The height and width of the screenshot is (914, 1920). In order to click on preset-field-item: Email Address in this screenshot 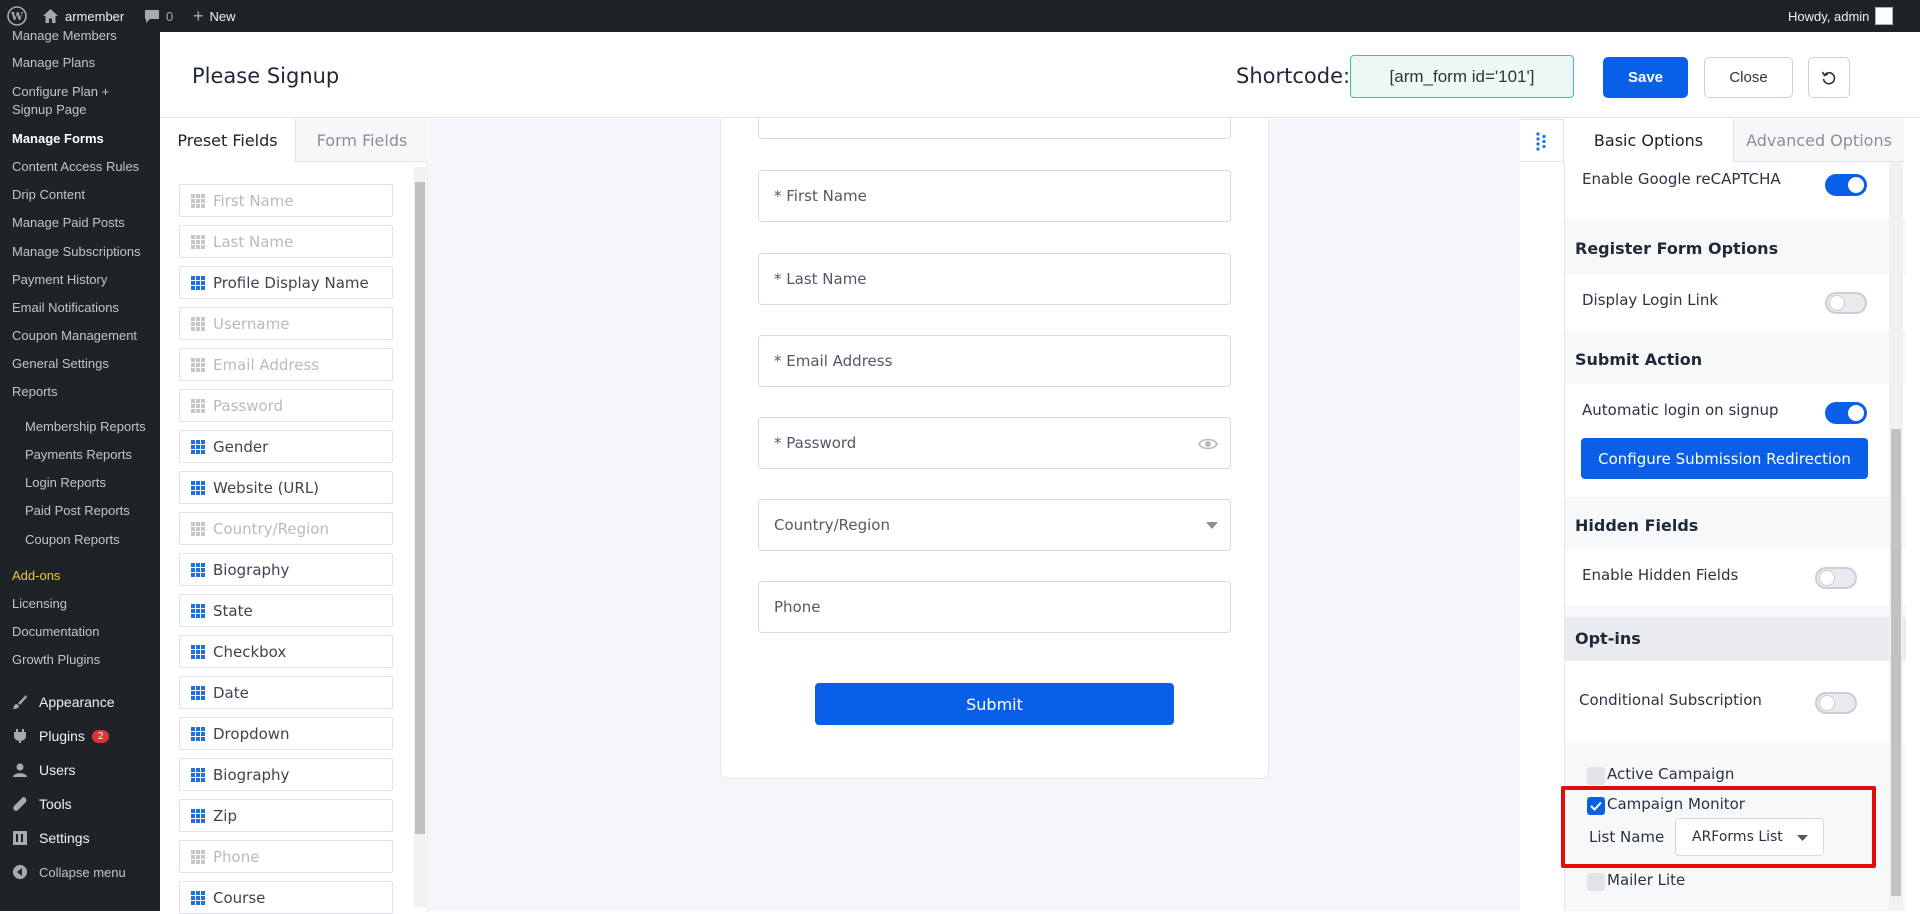, I will do `click(286, 364)`.